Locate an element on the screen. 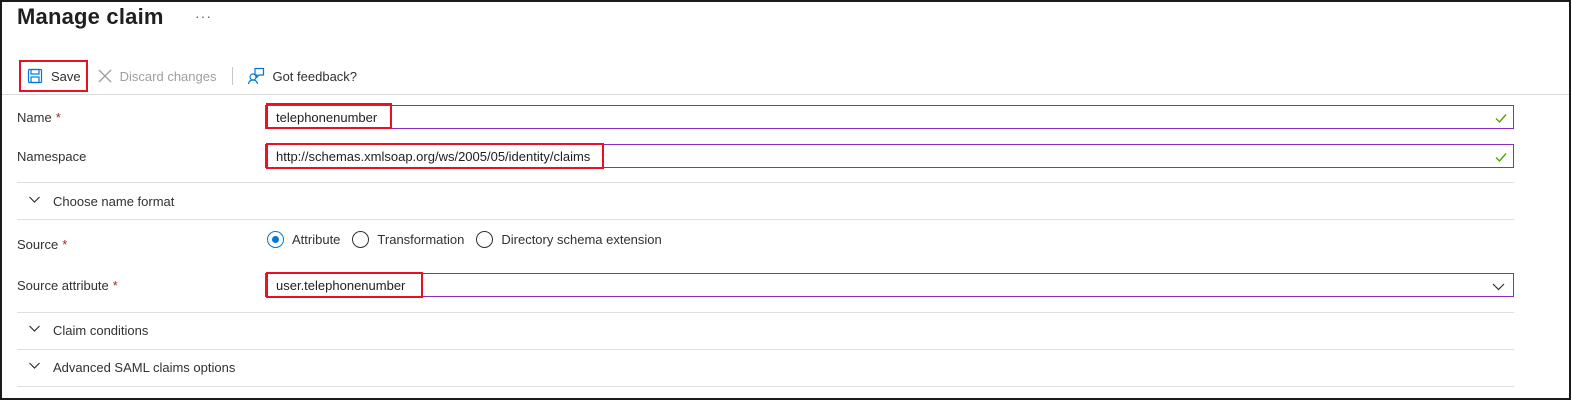 The image size is (1571, 400). advanced-saml-claims-options-toggle: Advanced SAML claims options is located at coordinates (131, 367).